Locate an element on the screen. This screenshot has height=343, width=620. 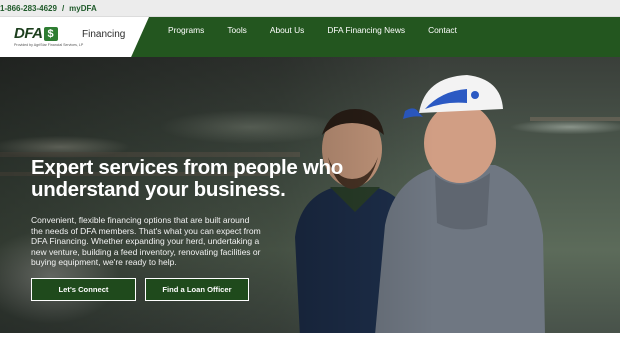
dollar-icon: $ is located at coordinates (50, 33).